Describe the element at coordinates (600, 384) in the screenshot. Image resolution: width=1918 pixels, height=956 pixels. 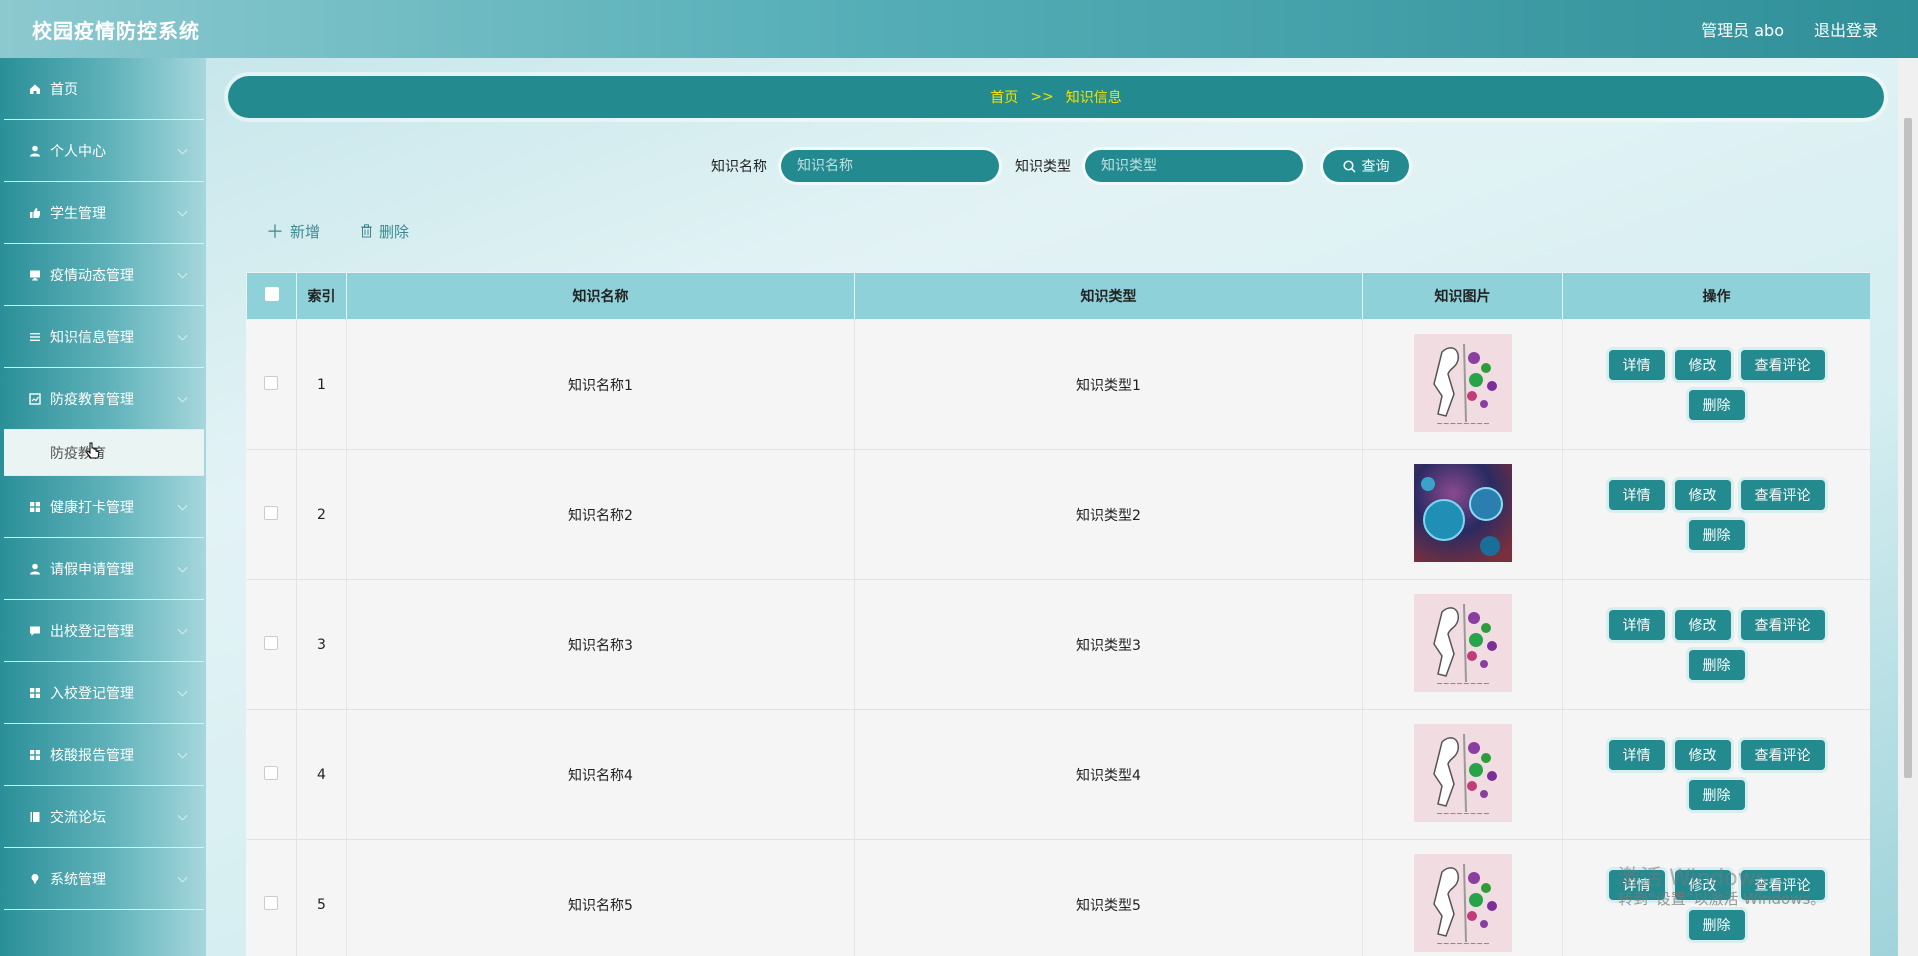
I see `row-name: 知识名称1` at that location.